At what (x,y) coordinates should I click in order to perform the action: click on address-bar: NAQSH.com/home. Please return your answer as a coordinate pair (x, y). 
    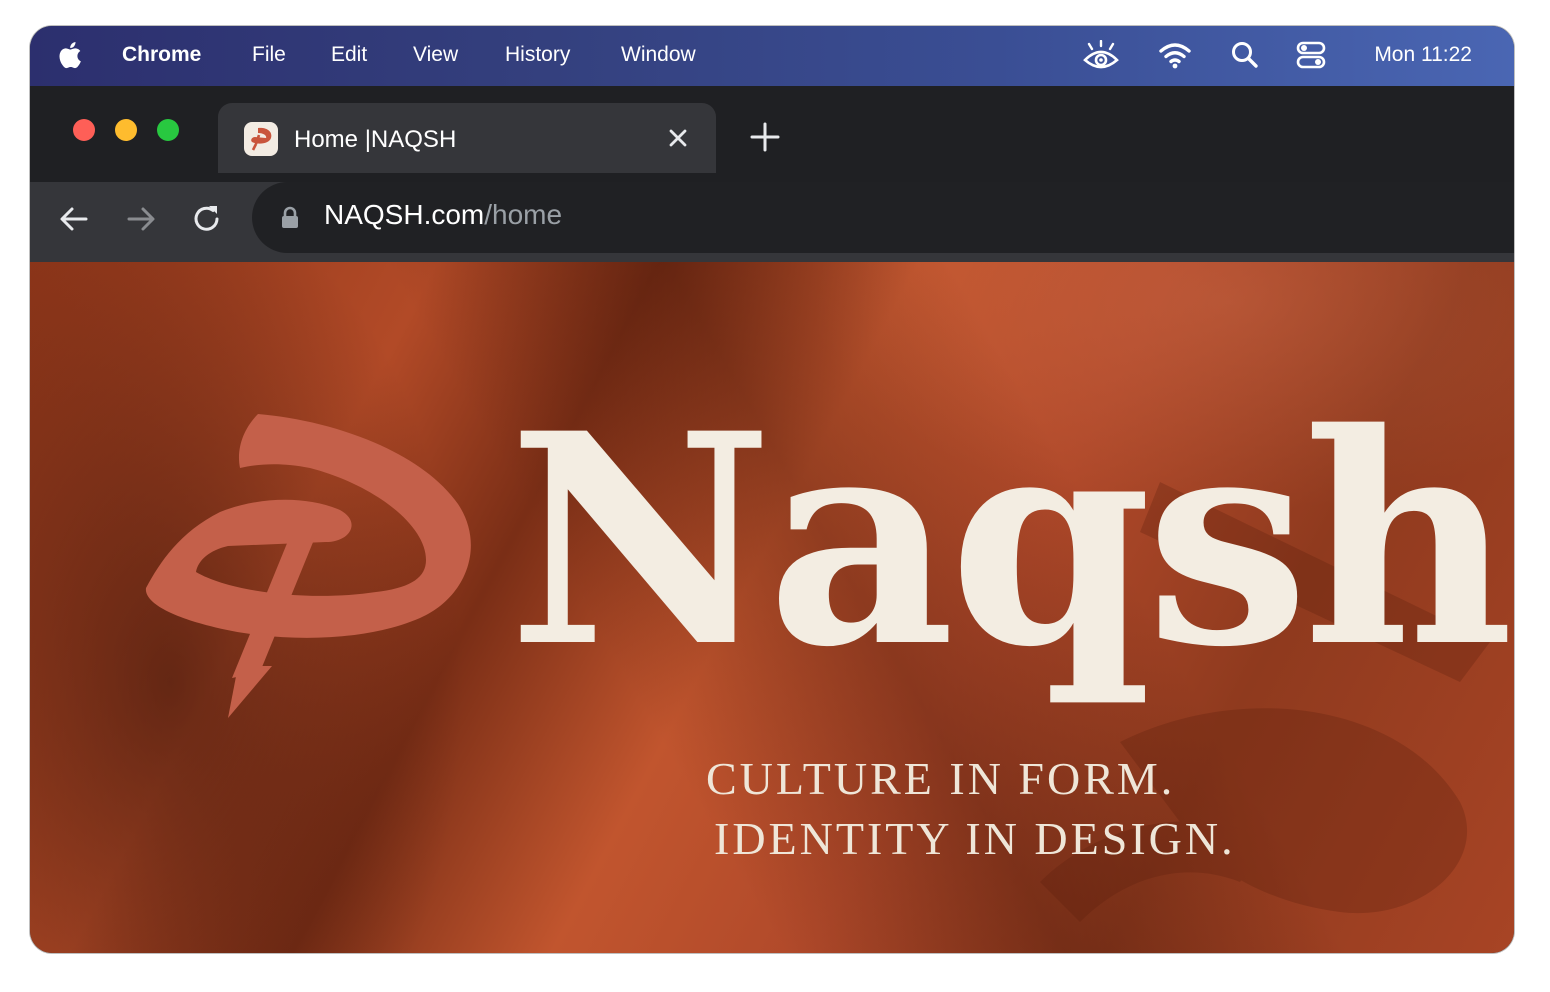
    Looking at the image, I should click on (883, 217).